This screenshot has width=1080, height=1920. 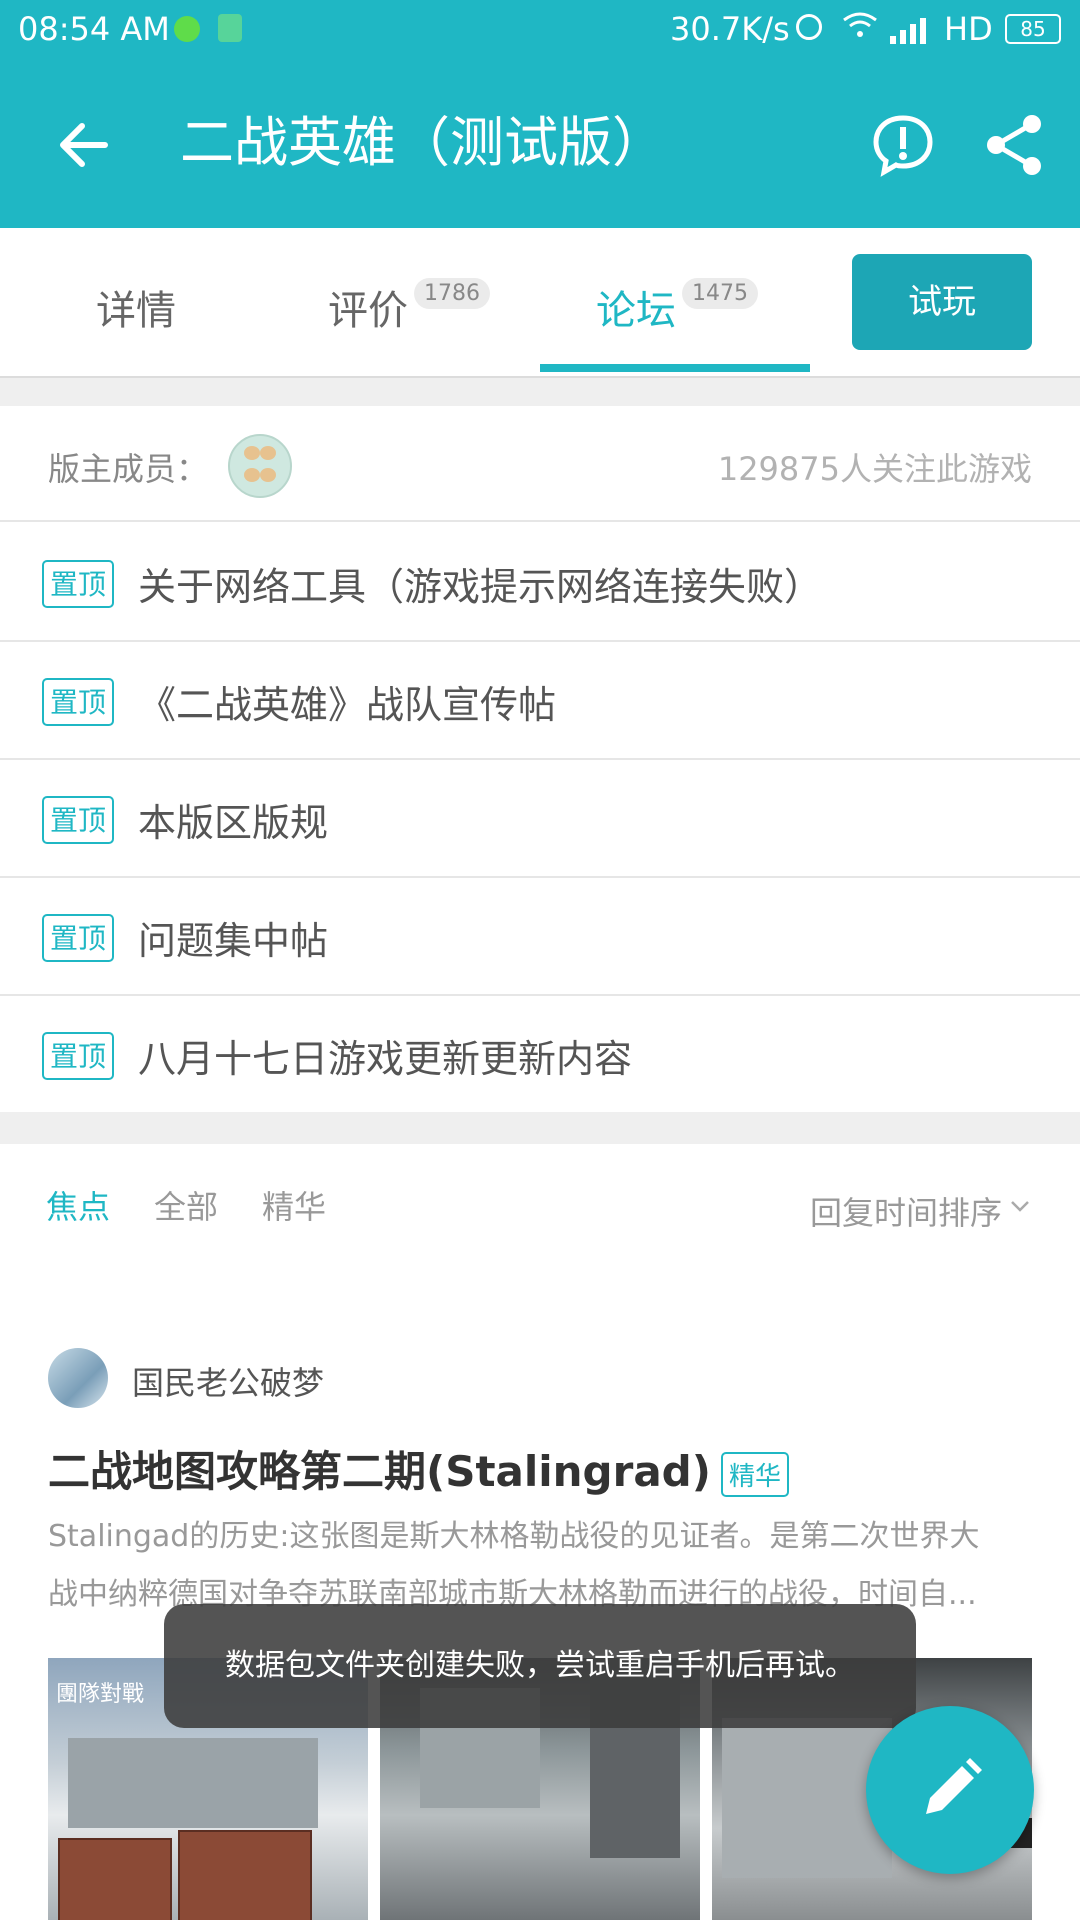 I want to click on tab-bar: 详情 评价 1786 论坛 1475 试玩, so click(x=540, y=303).